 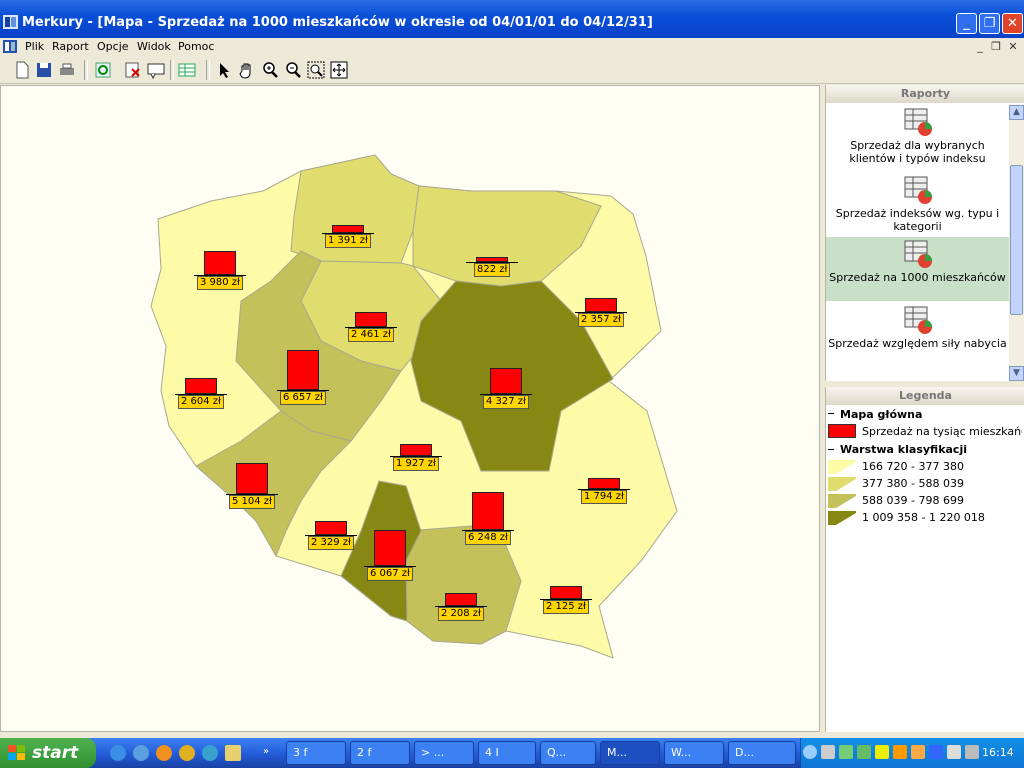 What do you see at coordinates (936, 752) in the screenshot?
I see `bluetooth-icon` at bounding box center [936, 752].